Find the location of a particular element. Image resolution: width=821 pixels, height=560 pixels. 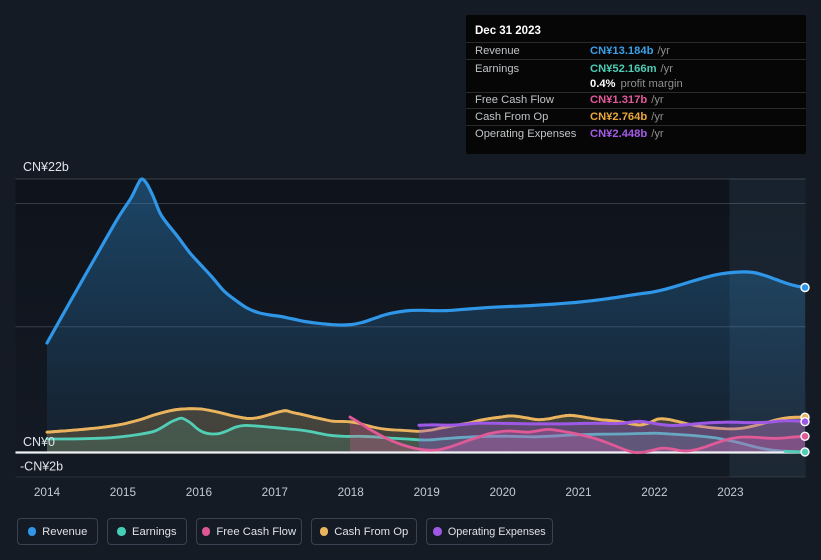

svg-text: 2017 is located at coordinates (275, 492).